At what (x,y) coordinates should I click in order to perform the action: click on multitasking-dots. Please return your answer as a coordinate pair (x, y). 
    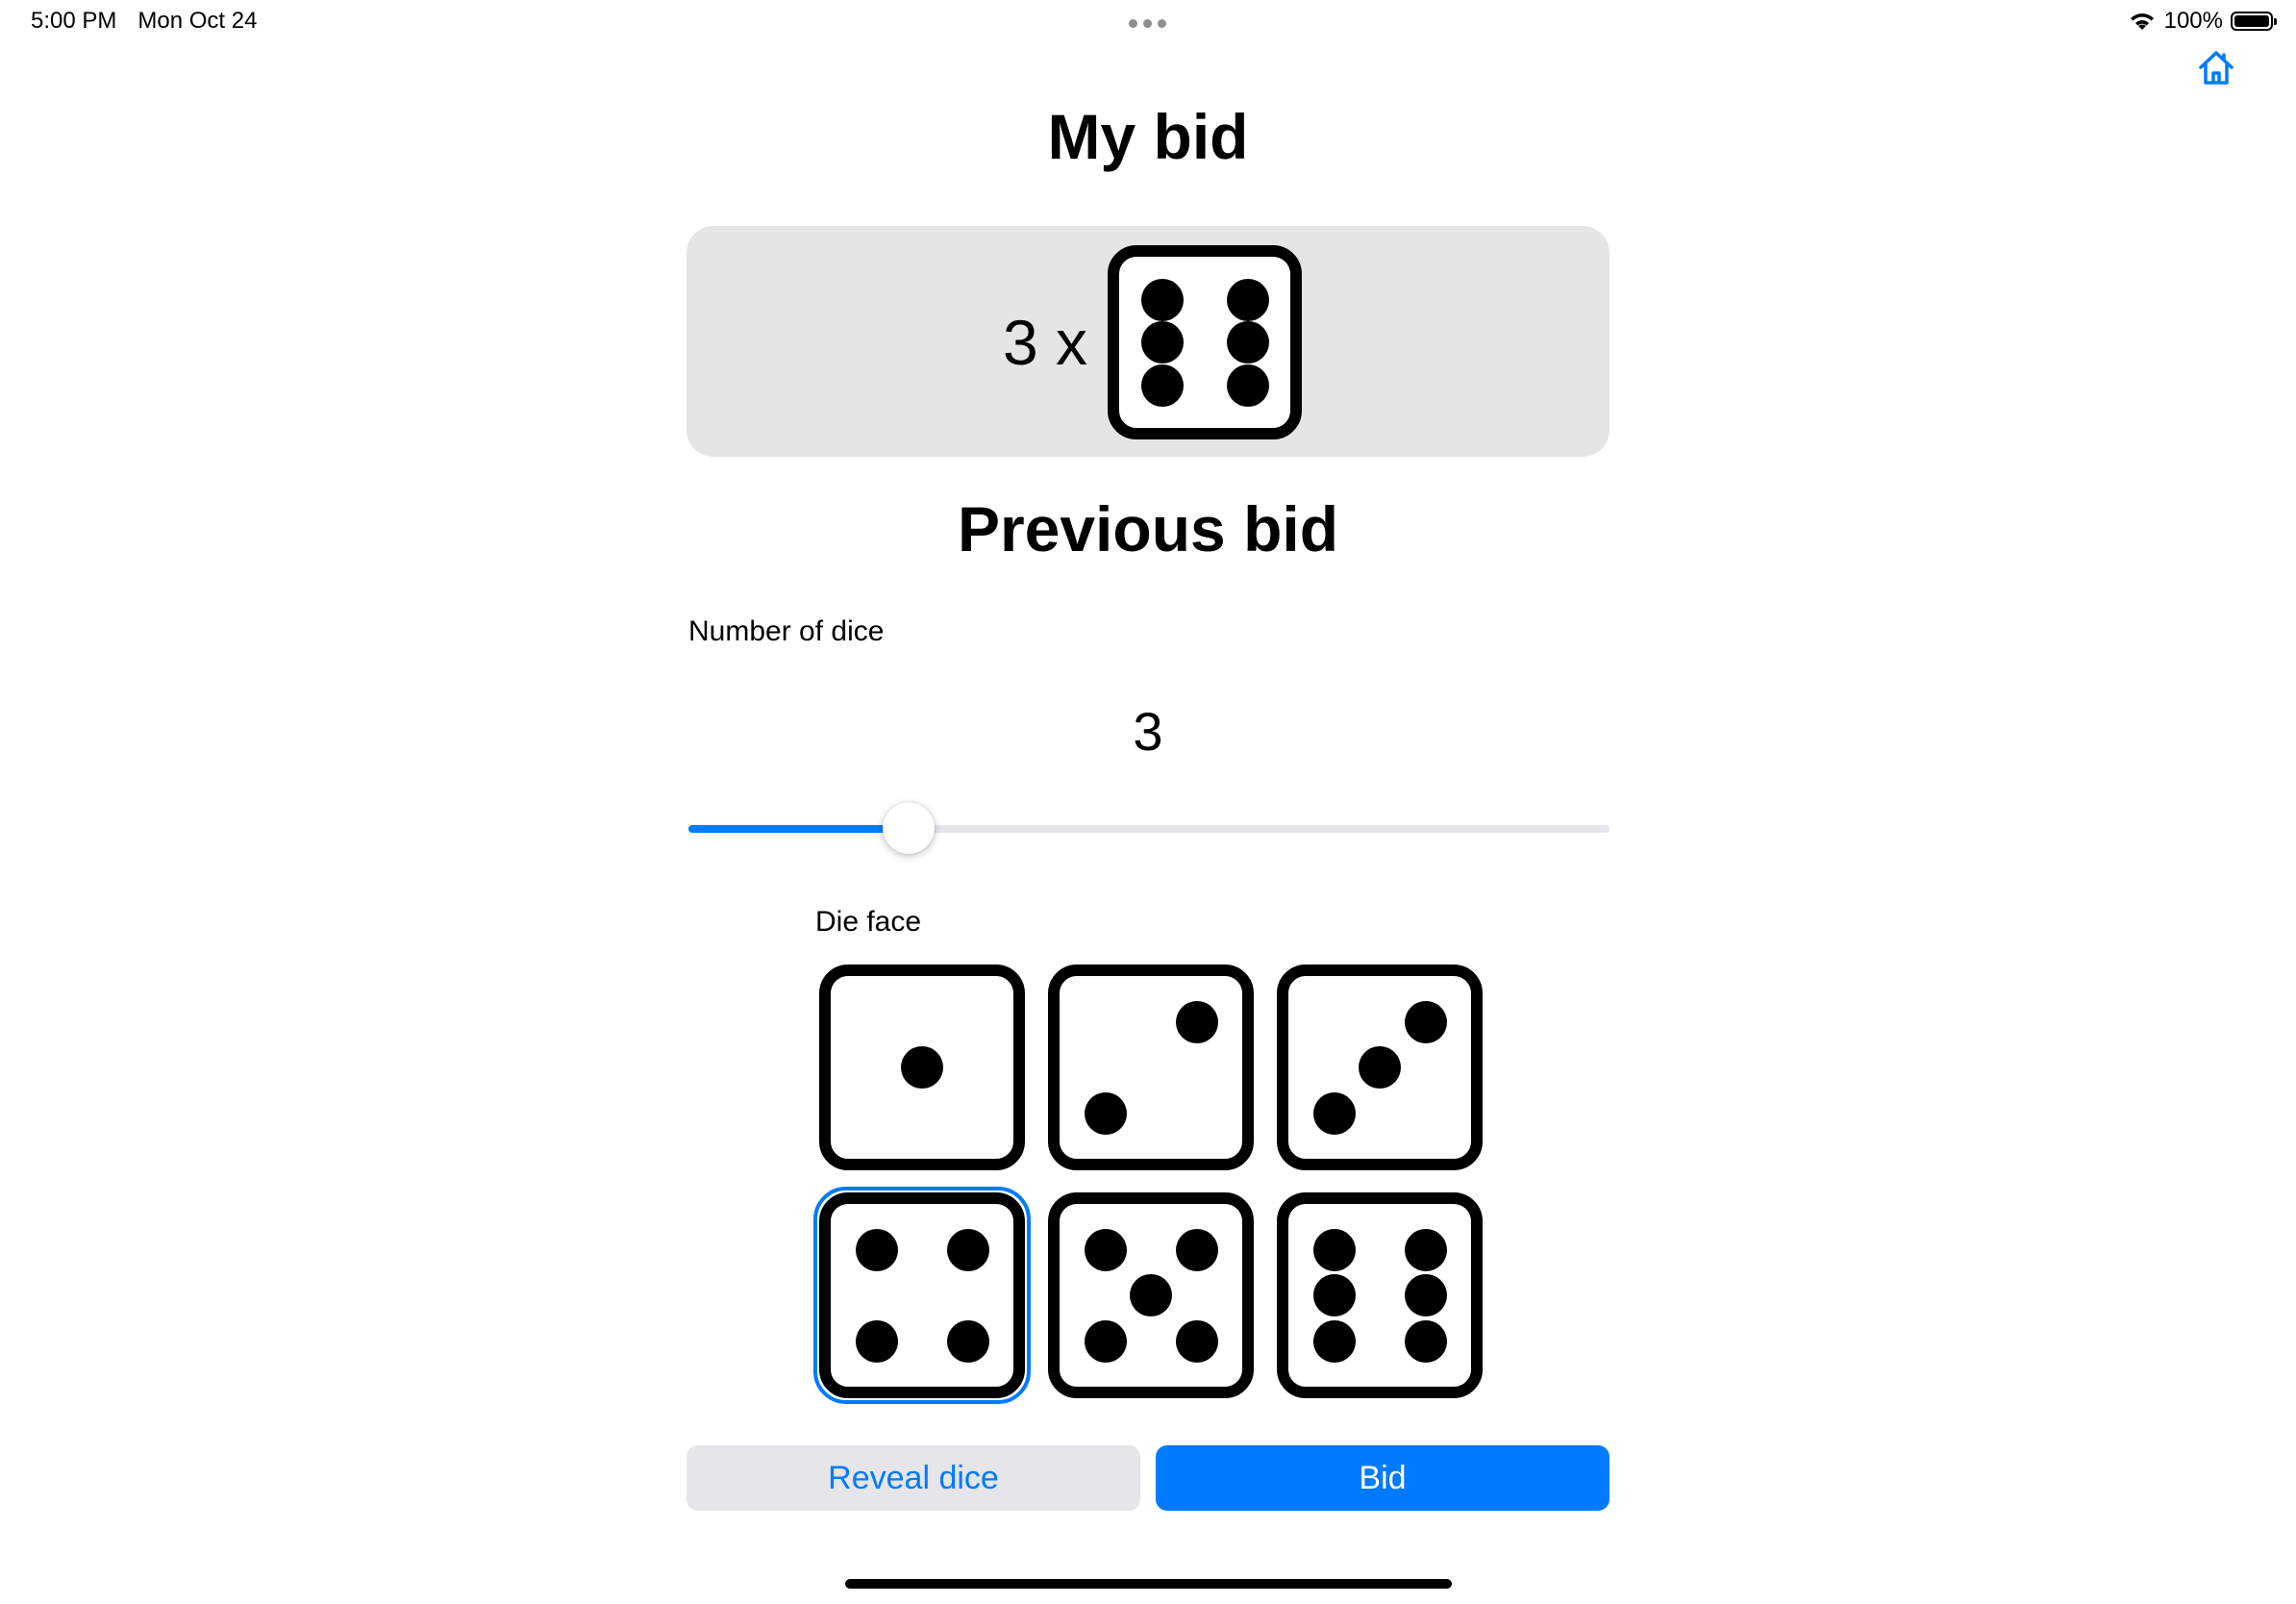
    Looking at the image, I should click on (1147, 23).